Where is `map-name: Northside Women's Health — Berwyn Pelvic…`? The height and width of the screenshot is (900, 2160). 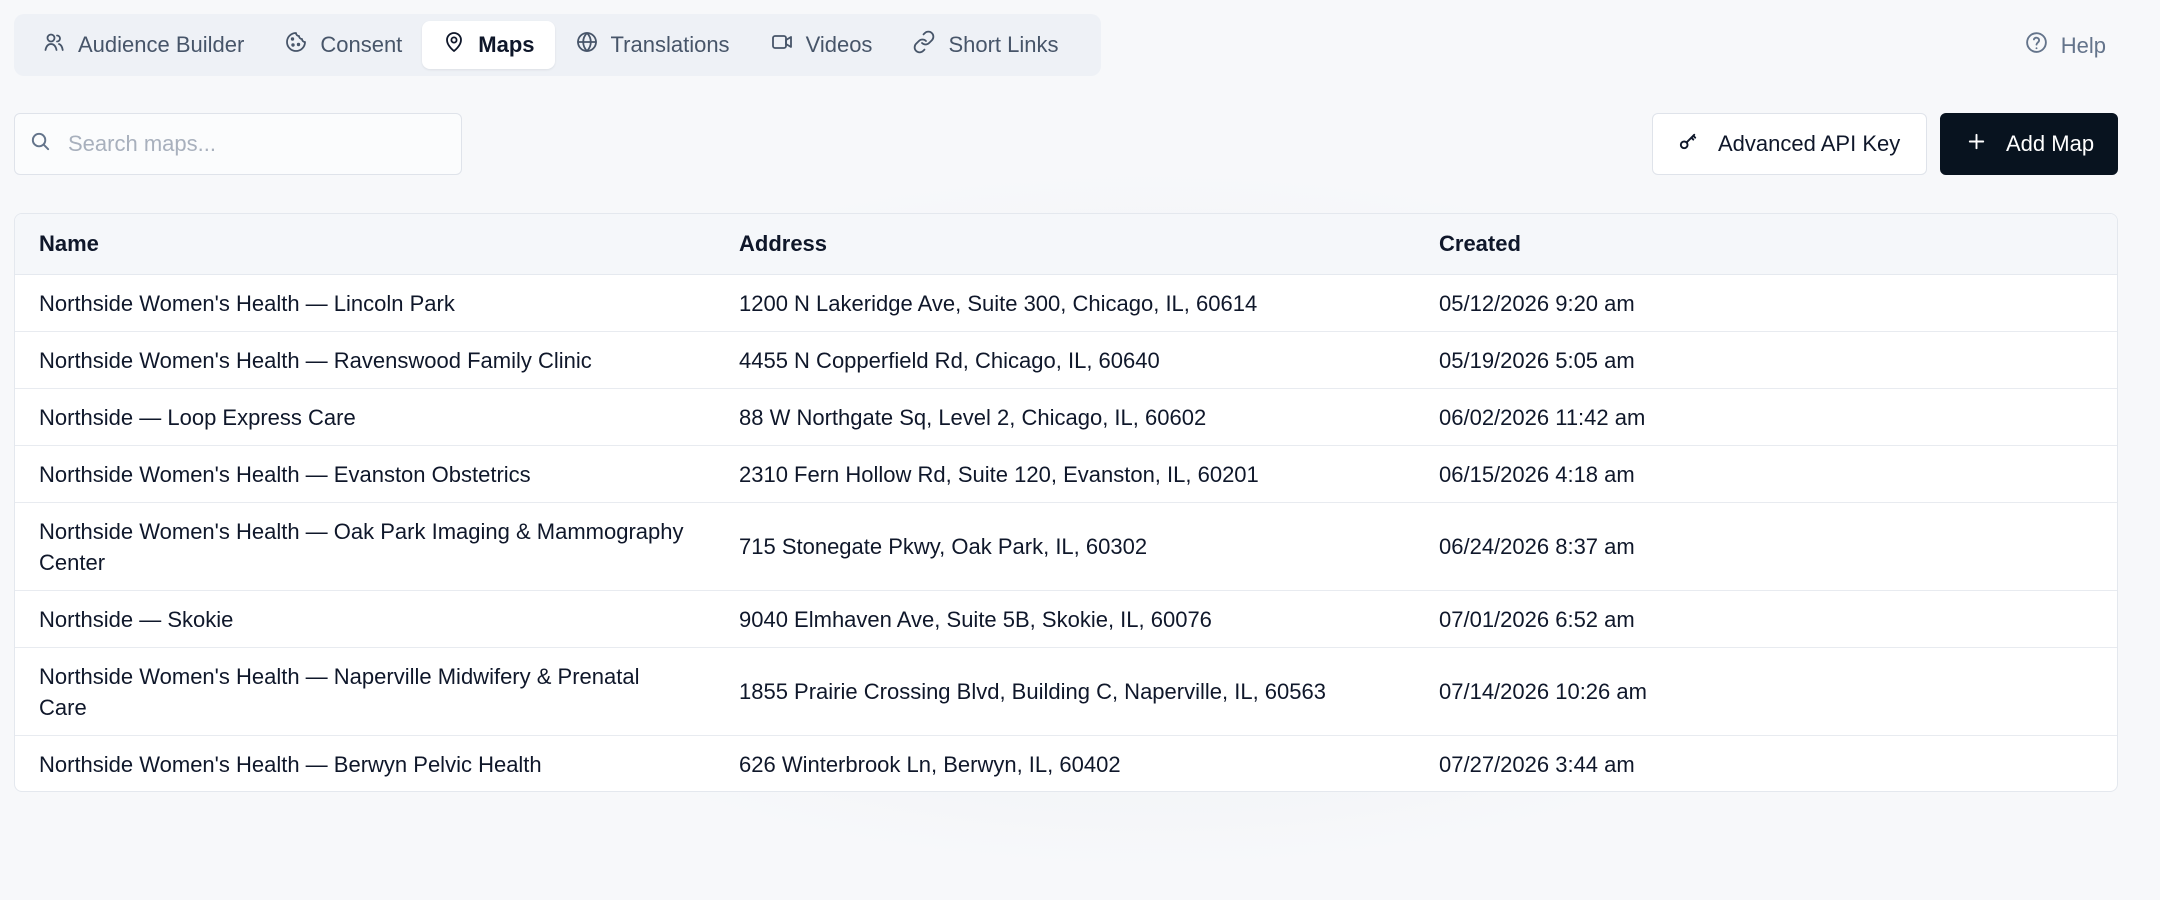 map-name: Northside Women's Health — Berwyn Pelvic… is located at coordinates (290, 764).